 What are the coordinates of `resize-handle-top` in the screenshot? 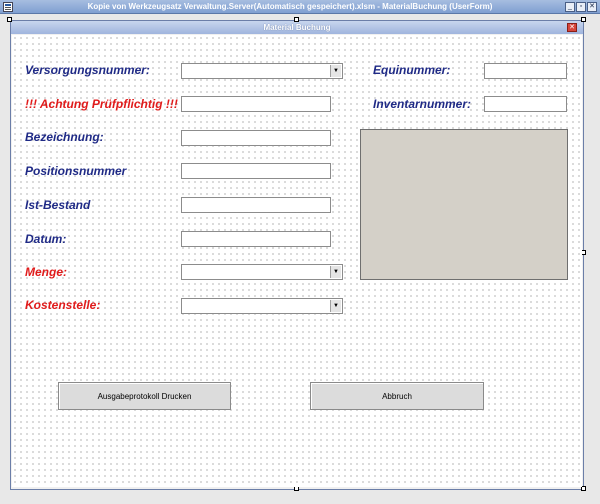 It's located at (296, 19).